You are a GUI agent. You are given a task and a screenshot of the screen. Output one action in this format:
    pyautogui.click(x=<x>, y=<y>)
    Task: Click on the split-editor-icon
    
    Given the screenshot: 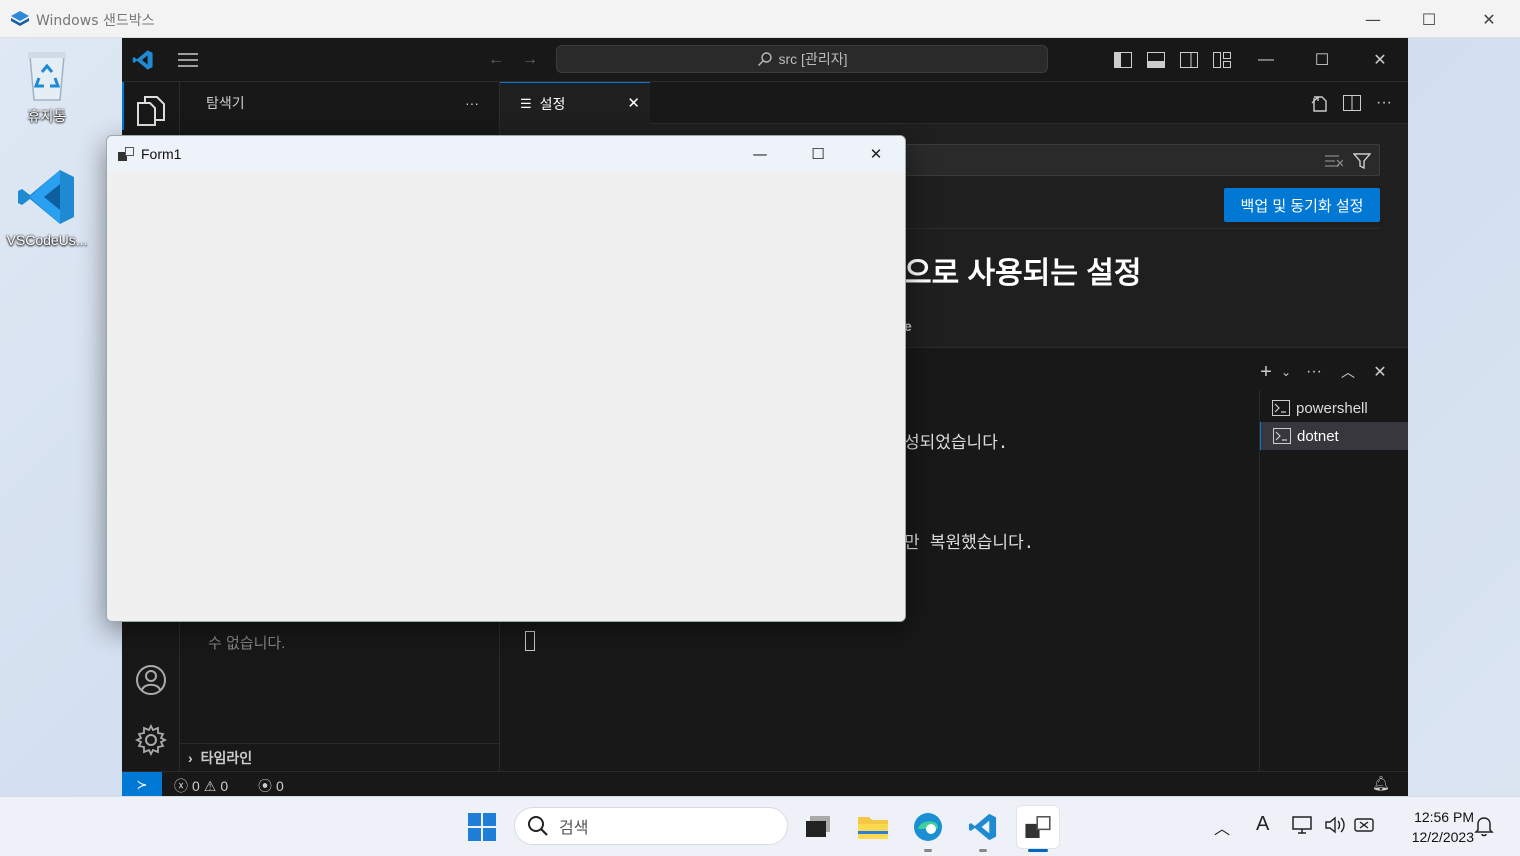 What is the action you would take?
    pyautogui.click(x=1352, y=103)
    